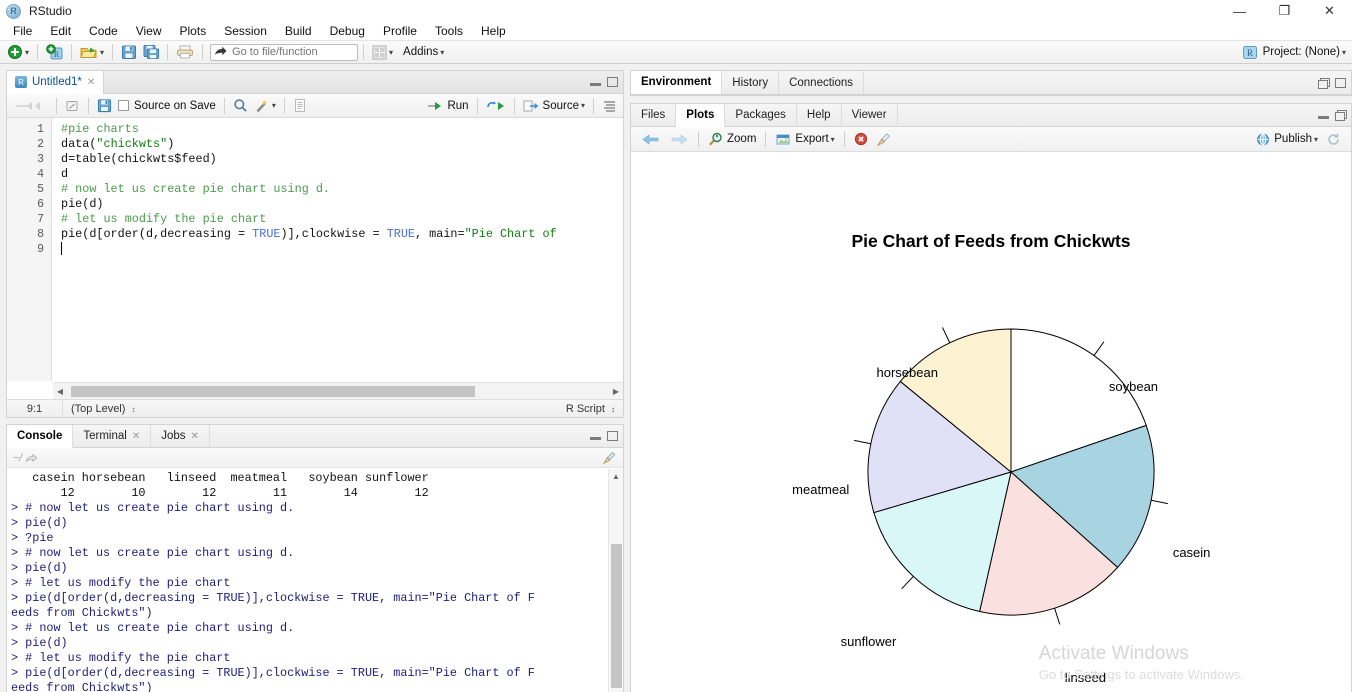 The image size is (1352, 692). I want to click on new-file-button: ▾, so click(18, 52).